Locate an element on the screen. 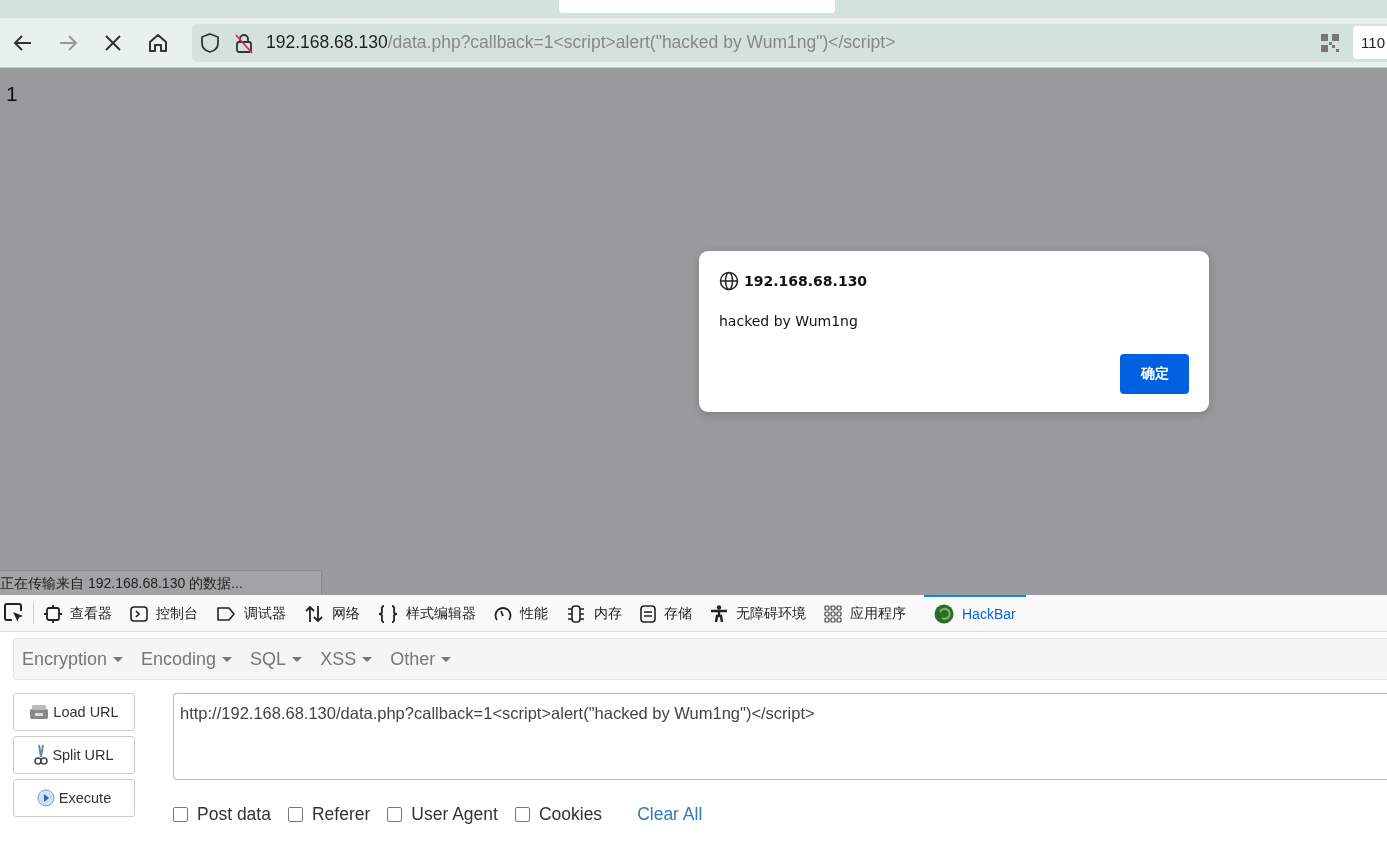 This screenshot has width=1387, height=853. person-icon is located at coordinates (719, 614).